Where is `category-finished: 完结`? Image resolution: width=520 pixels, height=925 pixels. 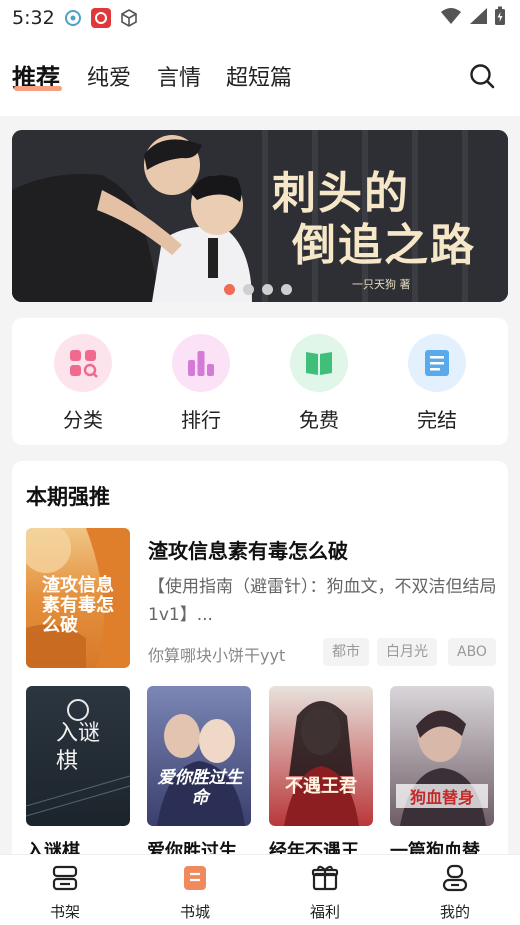 category-finished: 完结 is located at coordinates (437, 383).